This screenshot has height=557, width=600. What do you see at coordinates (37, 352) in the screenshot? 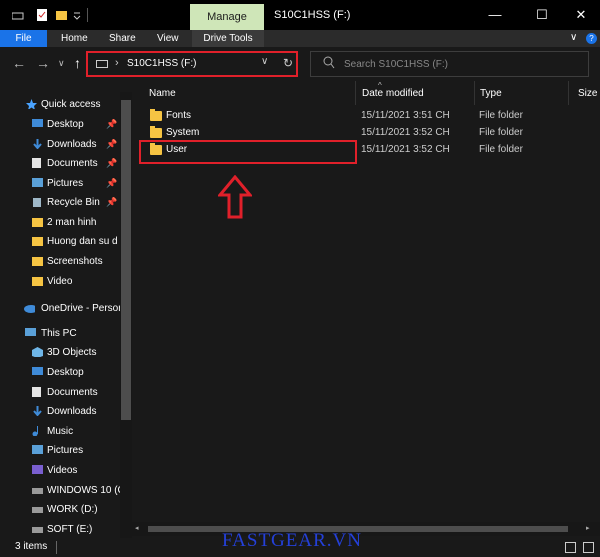
I see `3d-objects-icon` at bounding box center [37, 352].